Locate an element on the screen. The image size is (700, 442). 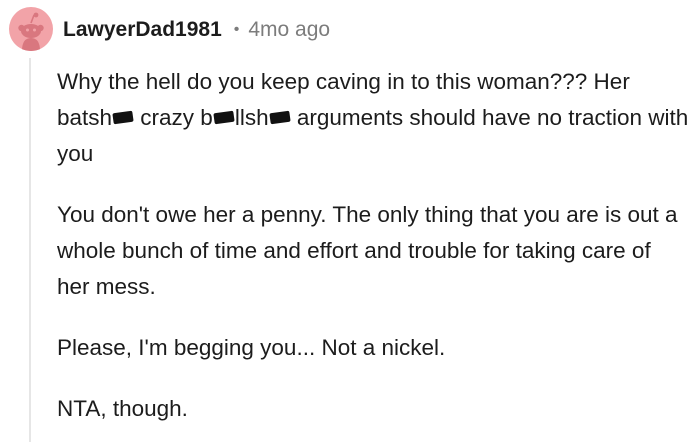
snoo-avatar-icon is located at coordinates (31, 31).